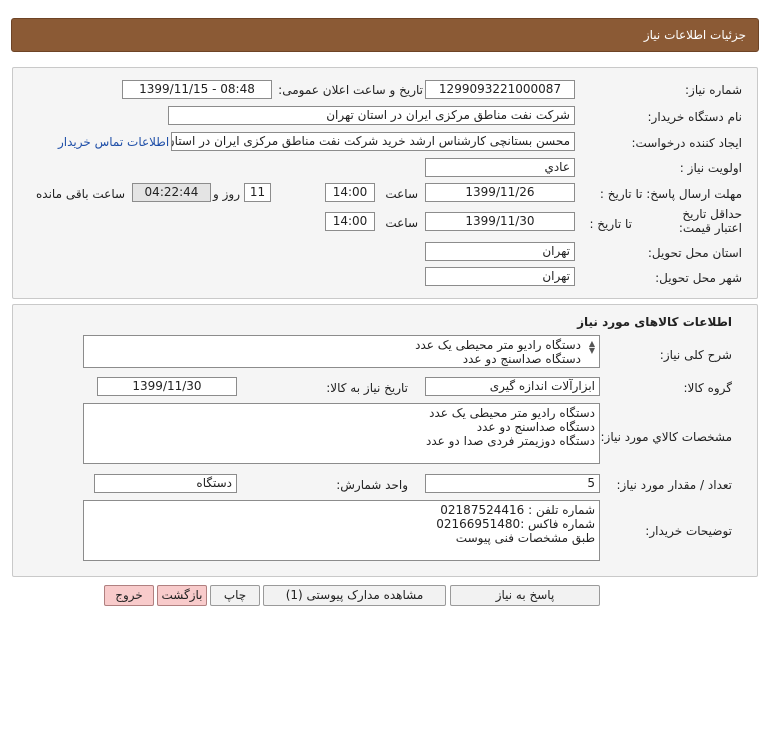 The height and width of the screenshot is (745, 770). What do you see at coordinates (686, 143) in the screenshot?
I see `requester-label: ایجاد کننده درخواست:` at bounding box center [686, 143].